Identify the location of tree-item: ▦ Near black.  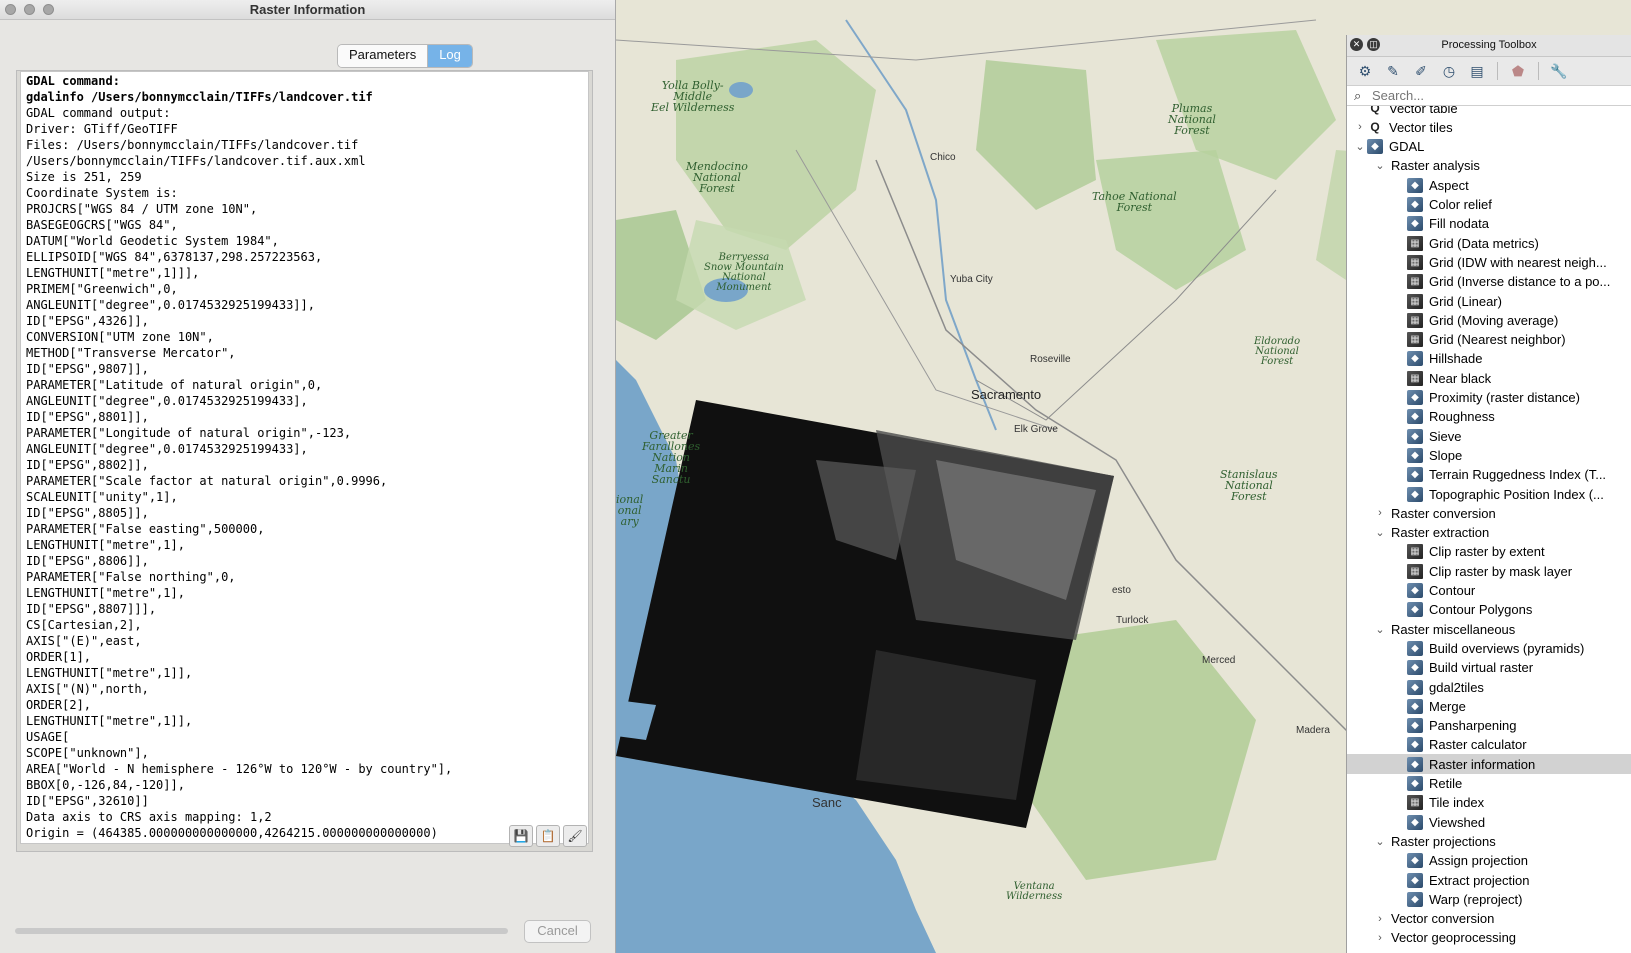
(1489, 378).